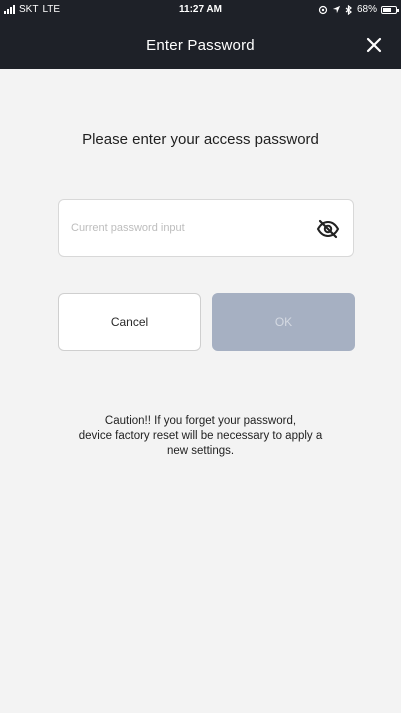  Describe the element at coordinates (366, 9) in the screenshot. I see `battery-percent: 68%` at that location.